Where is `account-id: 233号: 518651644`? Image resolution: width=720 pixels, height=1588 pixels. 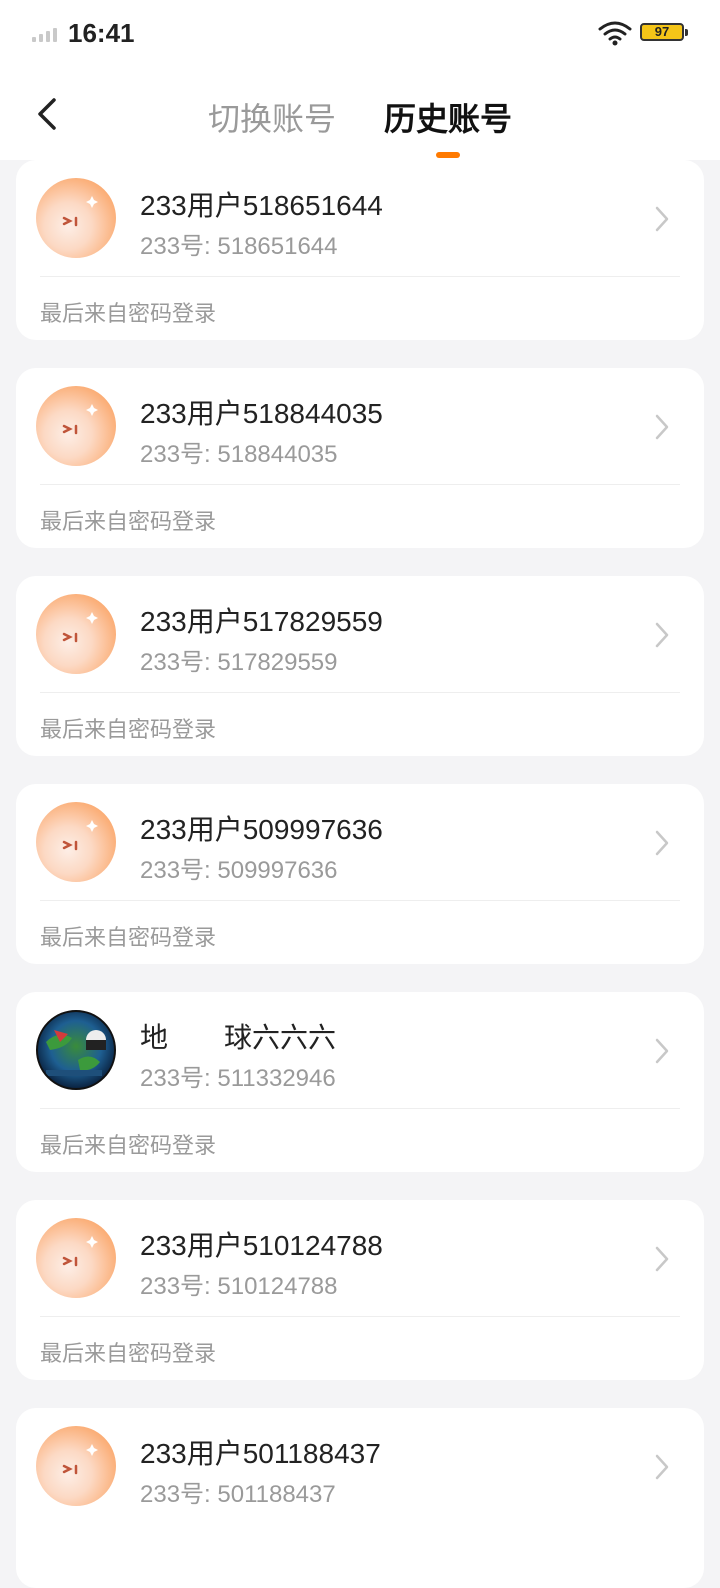
account-id: 233号: 518651644 is located at coordinates (239, 246).